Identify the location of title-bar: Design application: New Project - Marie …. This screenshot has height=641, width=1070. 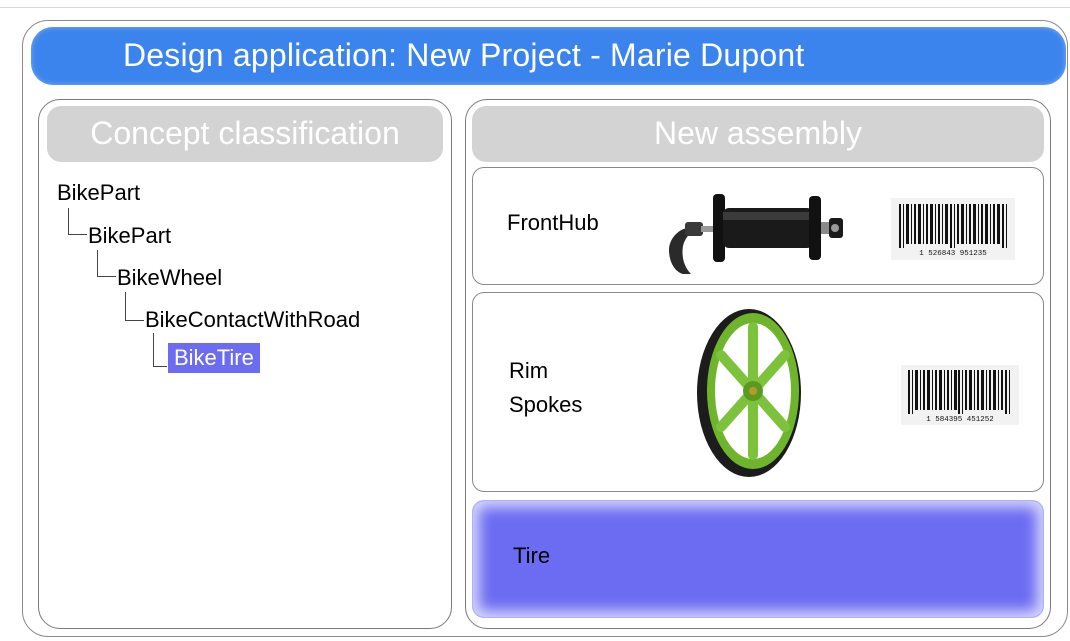
(548, 56).